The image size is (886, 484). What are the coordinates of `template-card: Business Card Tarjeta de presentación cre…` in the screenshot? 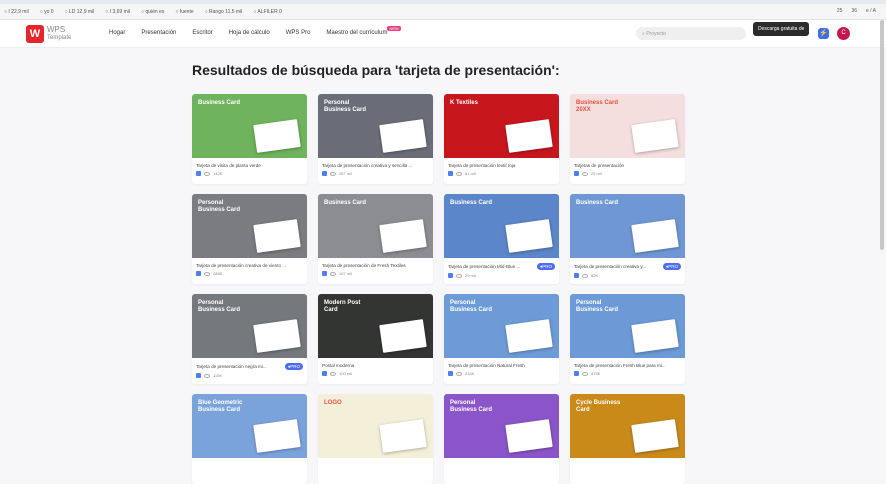 It's located at (627, 239).